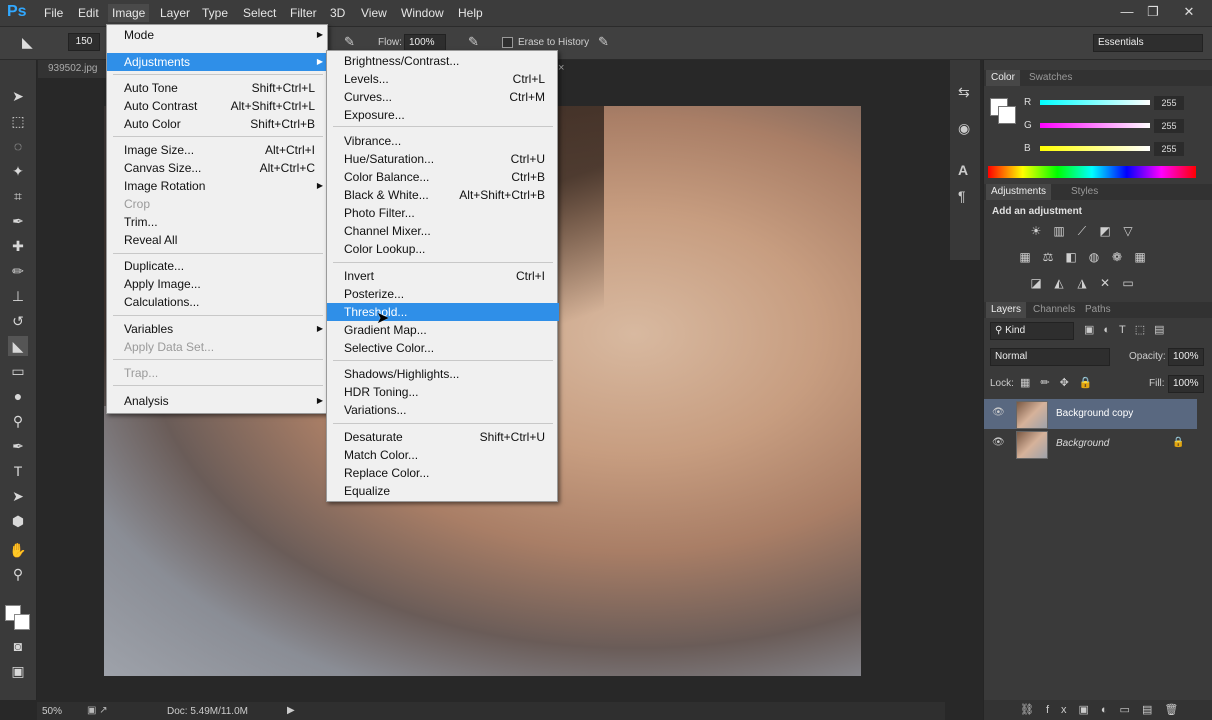 The height and width of the screenshot is (720, 1212). I want to click on menu-item-canvas-size: Canvas Size... Alt+Ctrl+C, so click(218, 168).